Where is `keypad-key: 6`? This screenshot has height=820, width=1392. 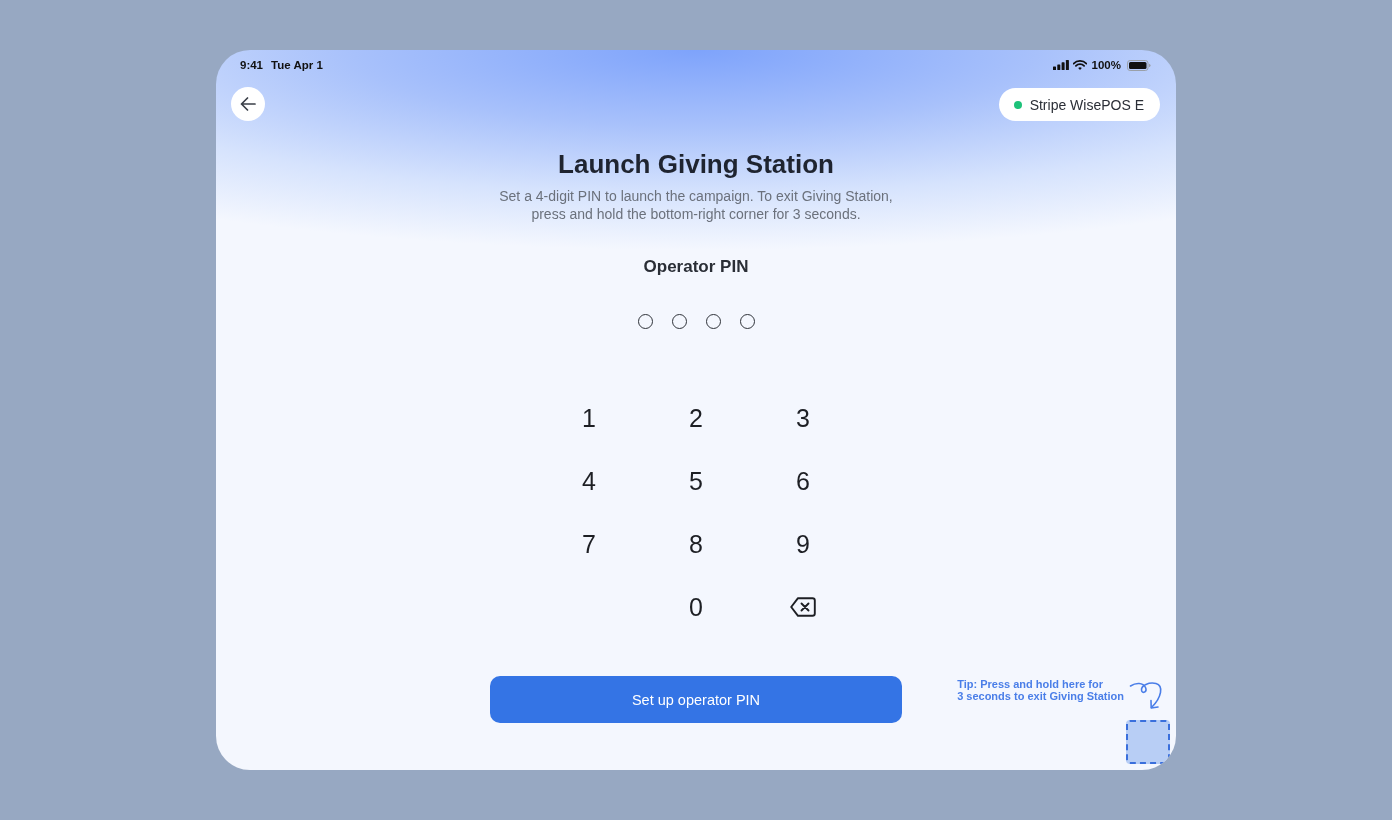 keypad-key: 6 is located at coordinates (803, 481).